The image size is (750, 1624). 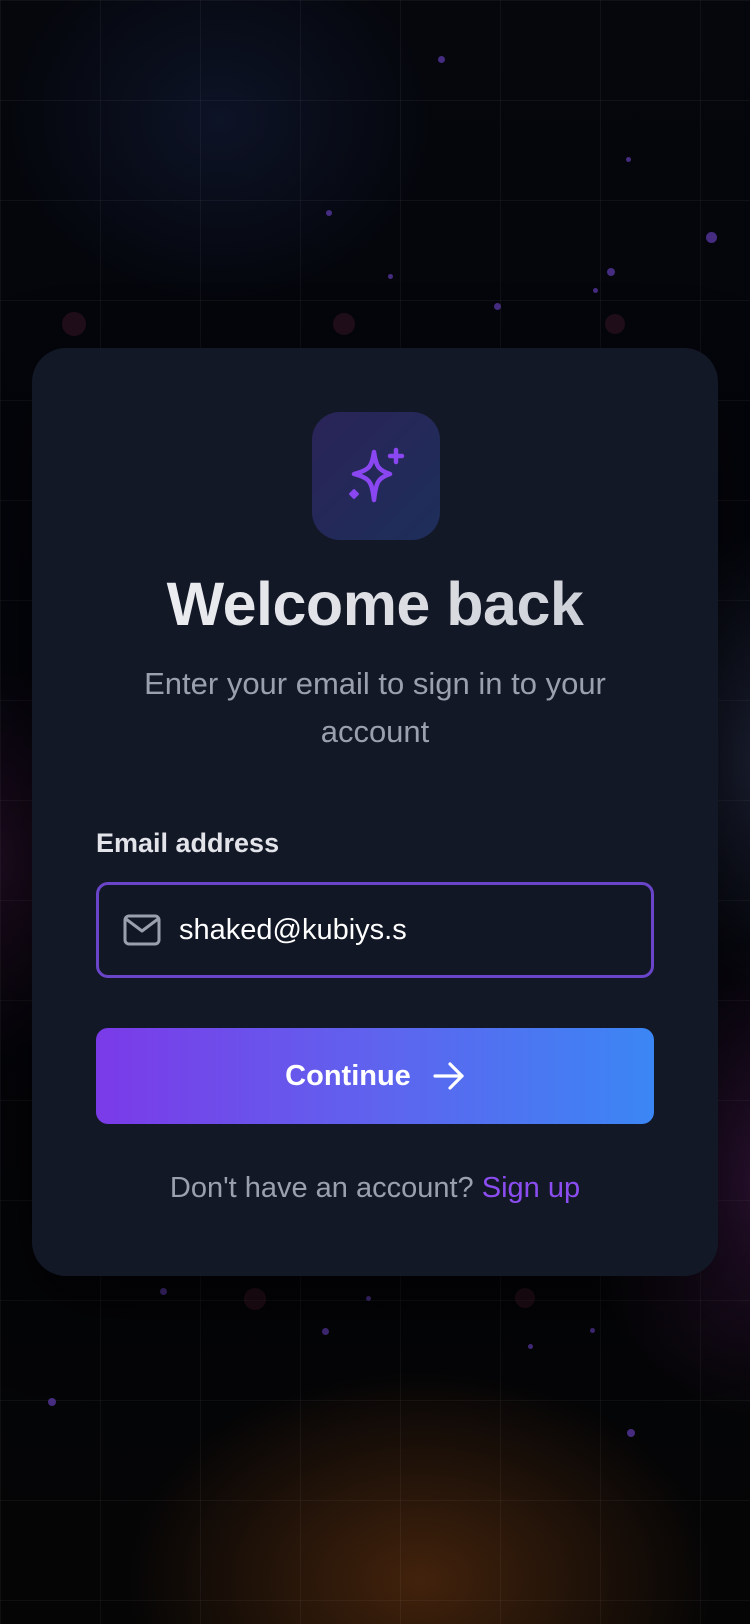 What do you see at coordinates (321, 1188) in the screenshot?
I see `signup-prompt: Don't have an account?` at bounding box center [321, 1188].